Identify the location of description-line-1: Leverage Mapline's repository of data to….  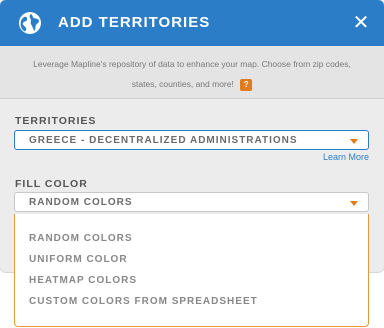
(192, 64).